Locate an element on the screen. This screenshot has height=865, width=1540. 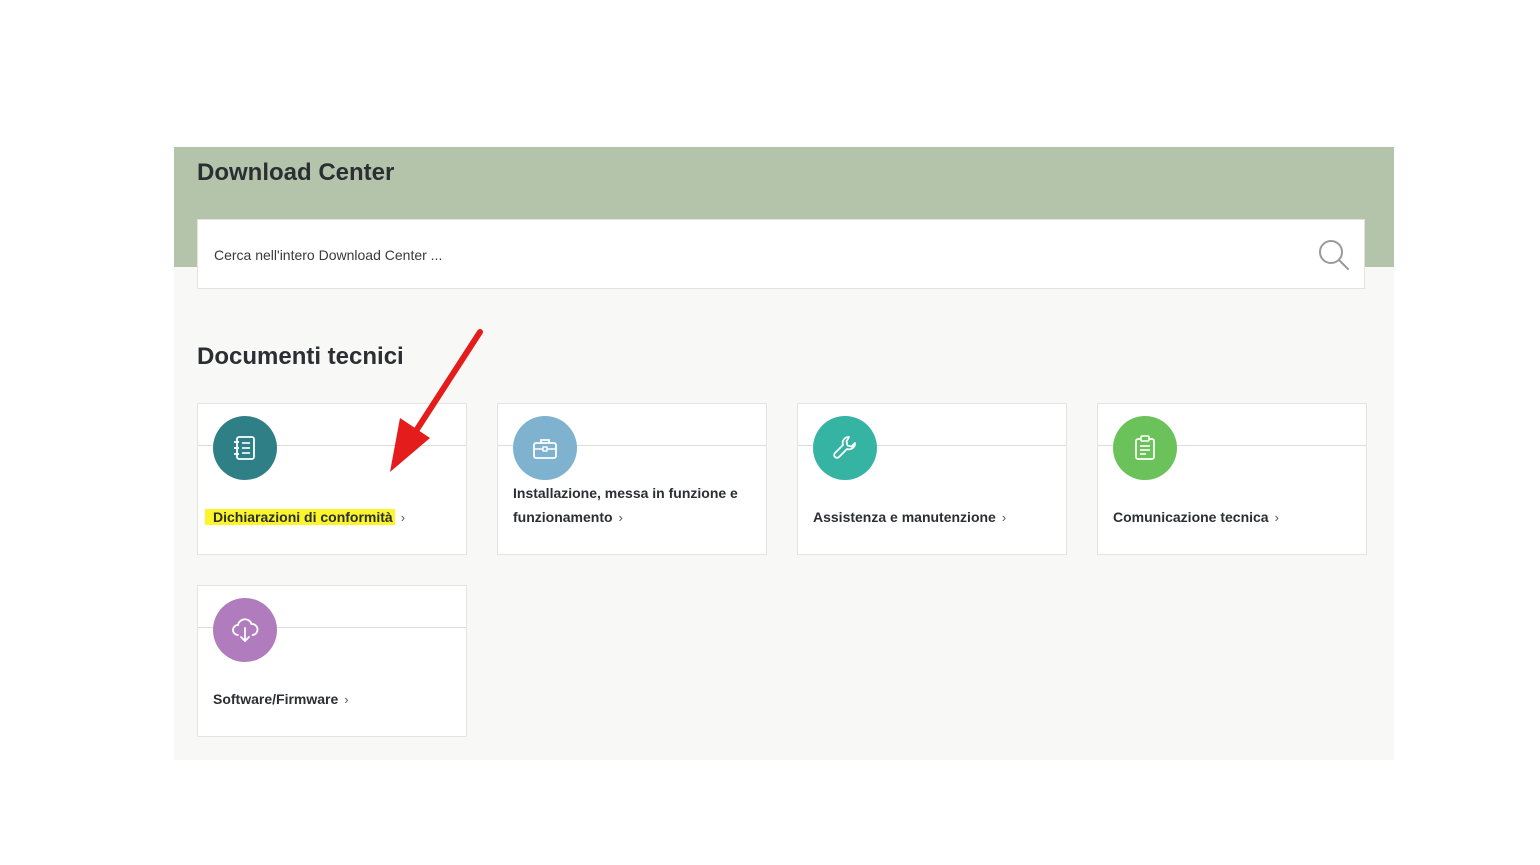
card-label-text: Dichiarazioni di conformità is located at coordinates (300, 517).